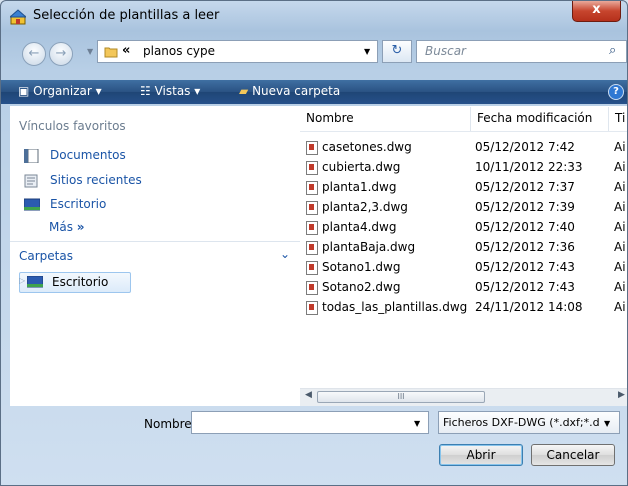 Image resolution: width=628 pixels, height=486 pixels. I want to click on folder-icon, so click(111, 52).